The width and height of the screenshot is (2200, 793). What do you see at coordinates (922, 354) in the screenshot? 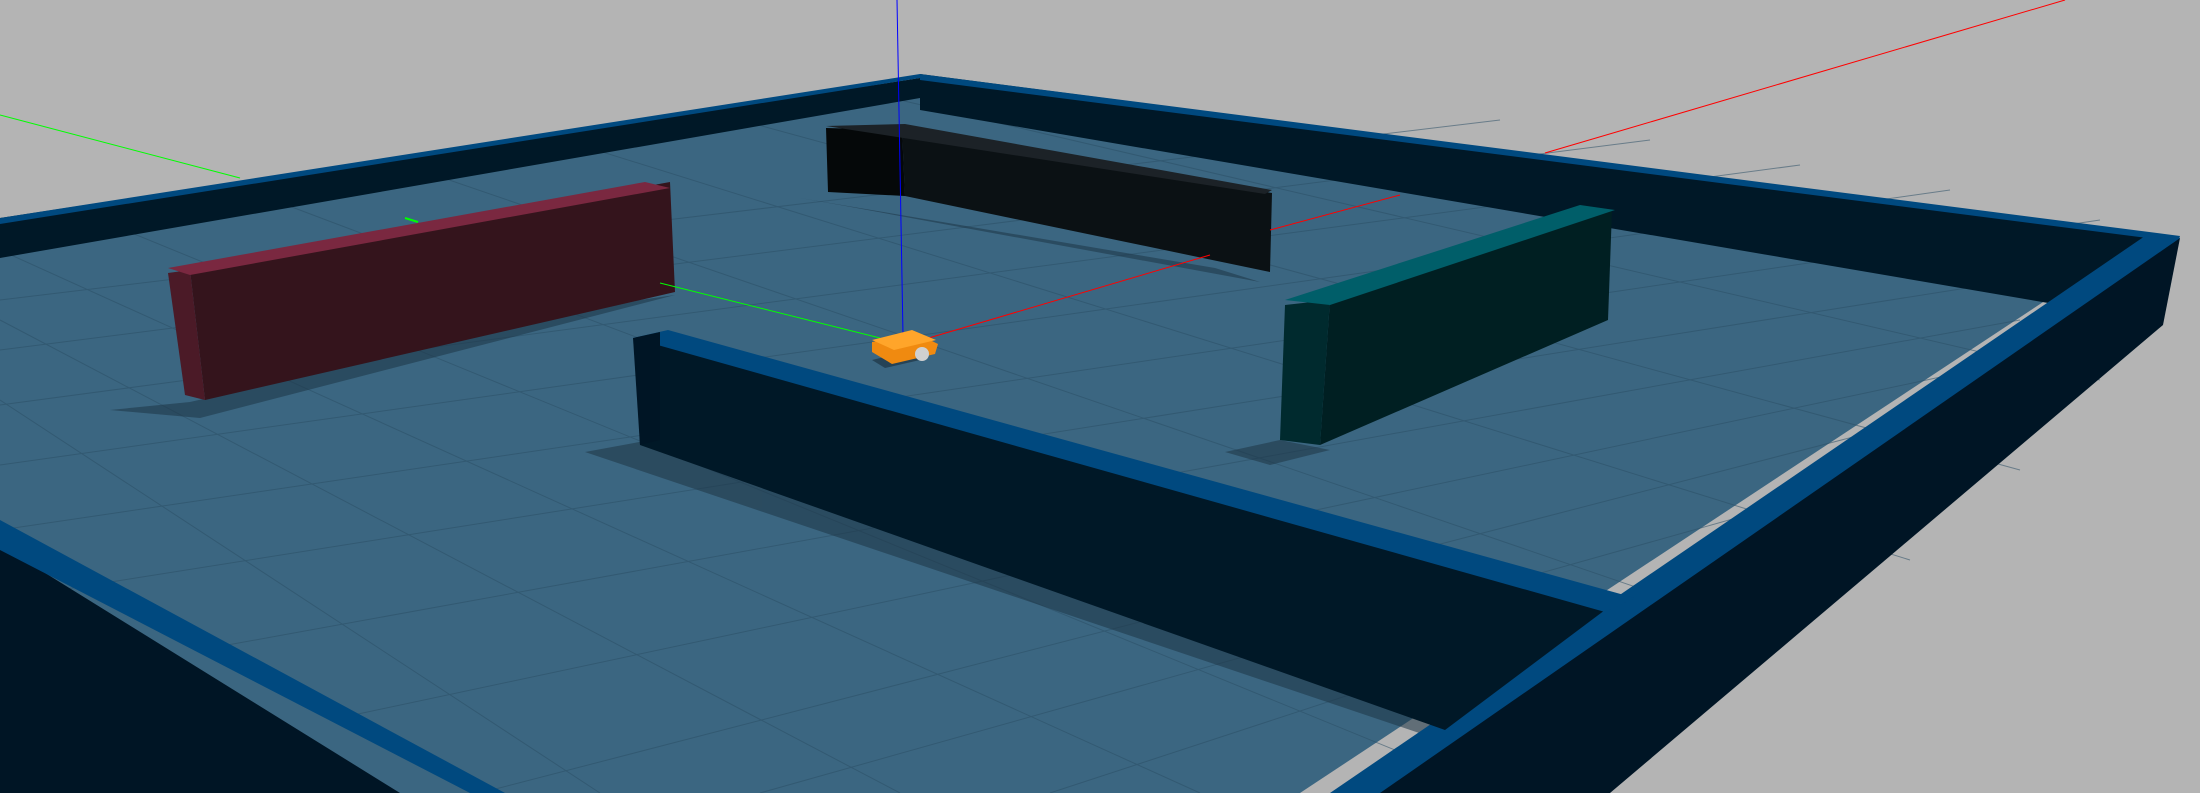
I see `robot-wheel` at bounding box center [922, 354].